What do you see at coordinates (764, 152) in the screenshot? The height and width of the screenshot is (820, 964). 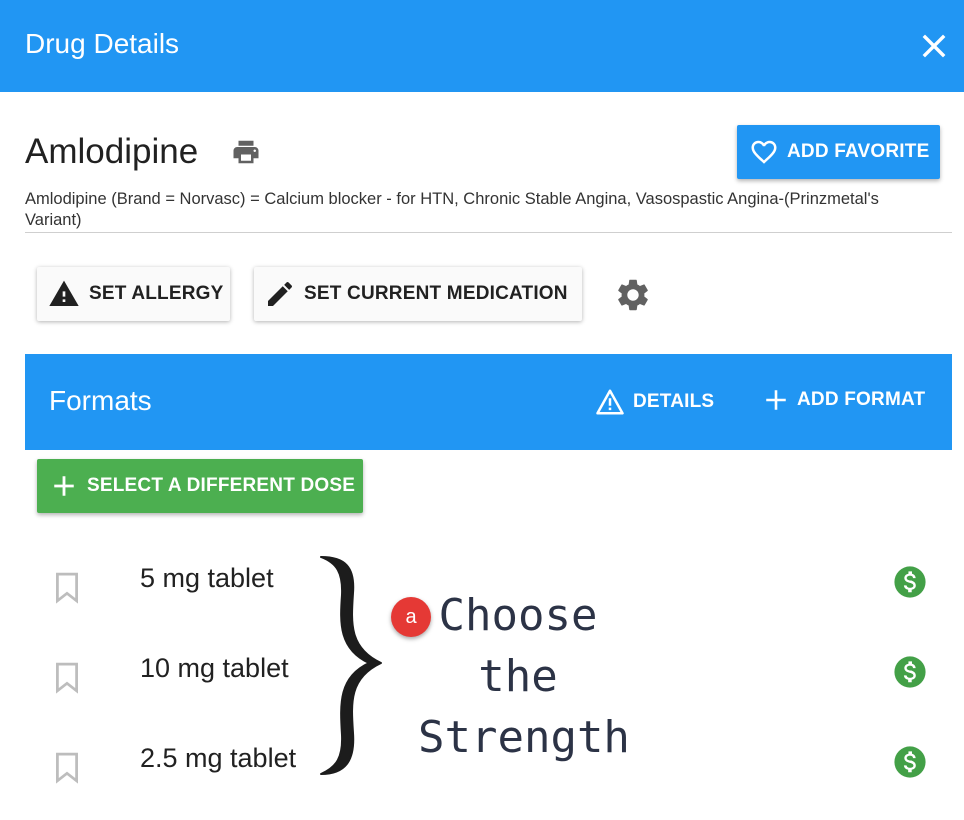 I see `heart-outline-icon` at bounding box center [764, 152].